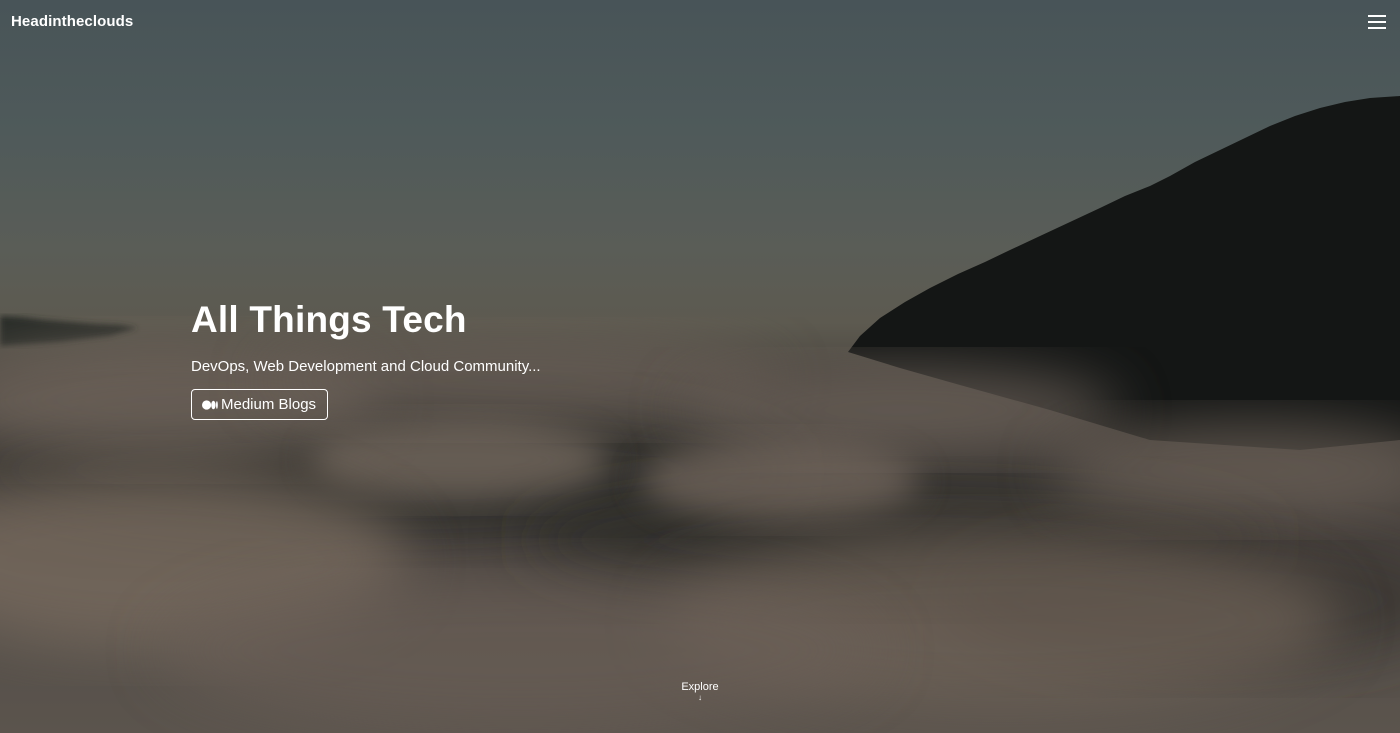 The width and height of the screenshot is (1400, 733). I want to click on hamburger-menu-icon, so click(1377, 22).